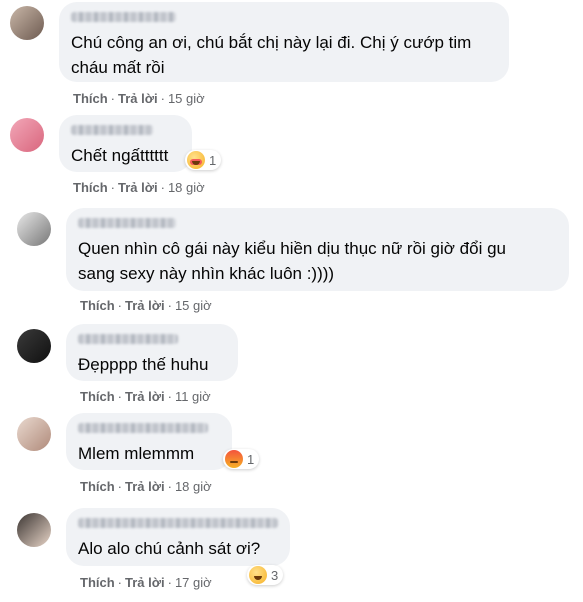  What do you see at coordinates (152, 352) in the screenshot?
I see `comment-bubble: Đẹpppp thế huhu` at bounding box center [152, 352].